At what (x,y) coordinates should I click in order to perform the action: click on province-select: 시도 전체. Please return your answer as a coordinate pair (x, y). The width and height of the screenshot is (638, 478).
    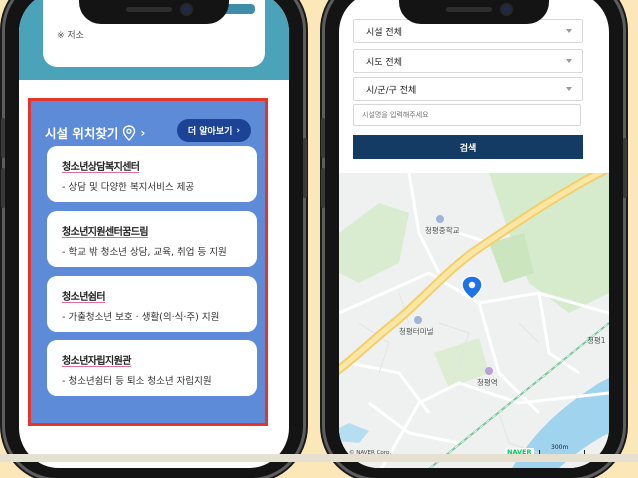
    Looking at the image, I should click on (468, 61).